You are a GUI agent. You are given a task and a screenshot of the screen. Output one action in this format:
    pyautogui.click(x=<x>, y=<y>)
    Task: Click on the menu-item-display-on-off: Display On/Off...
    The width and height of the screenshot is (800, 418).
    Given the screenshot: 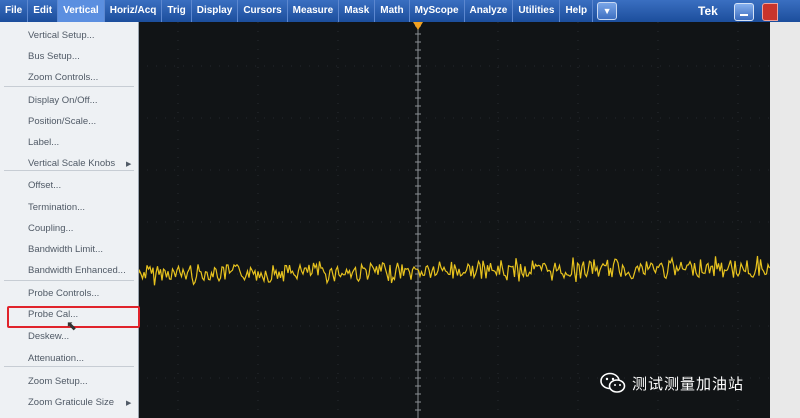 What is the action you would take?
    pyautogui.click(x=63, y=100)
    